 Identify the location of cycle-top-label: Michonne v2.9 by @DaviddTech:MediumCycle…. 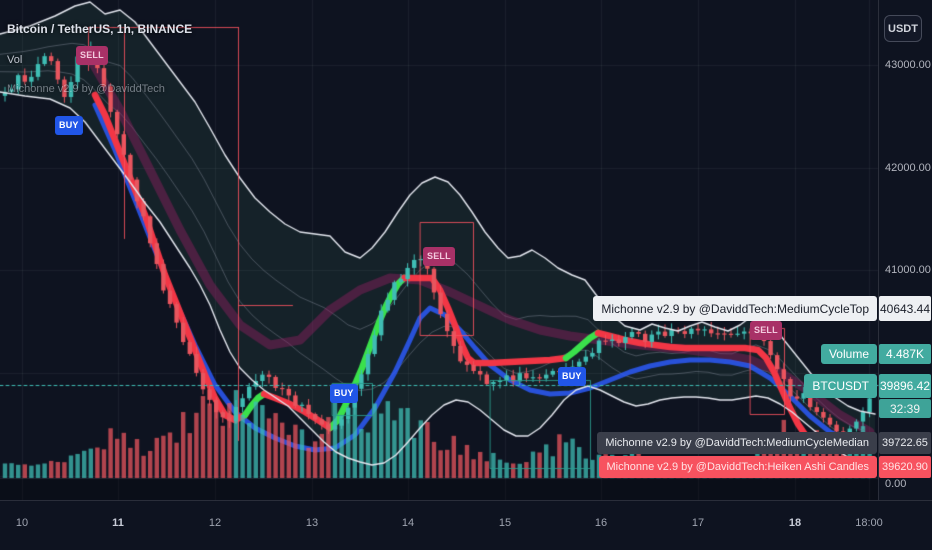
(735, 308).